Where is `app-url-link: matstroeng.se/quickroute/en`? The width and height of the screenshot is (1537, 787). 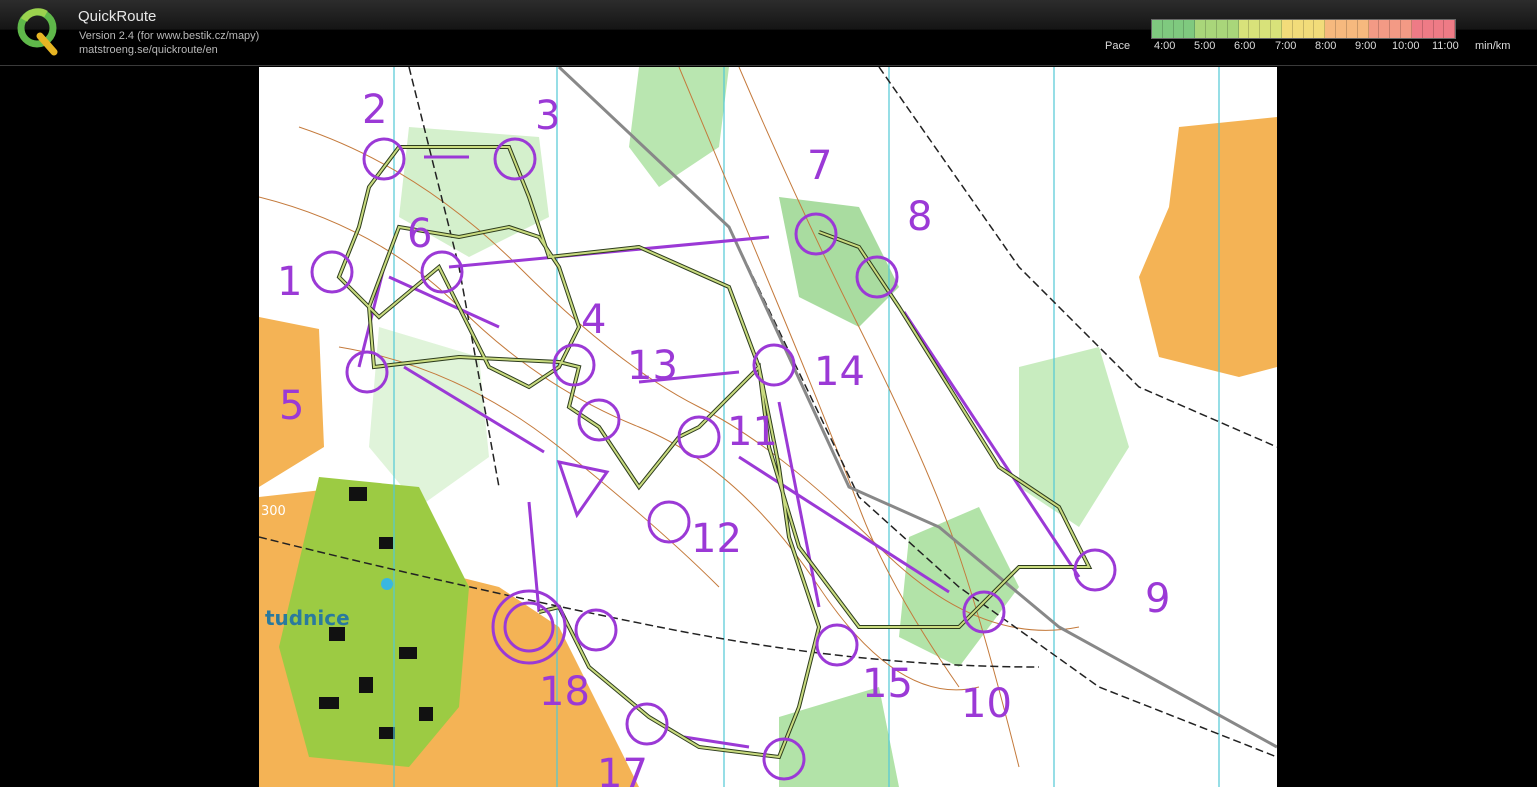 app-url-link: matstroeng.se/quickroute/en is located at coordinates (148, 50).